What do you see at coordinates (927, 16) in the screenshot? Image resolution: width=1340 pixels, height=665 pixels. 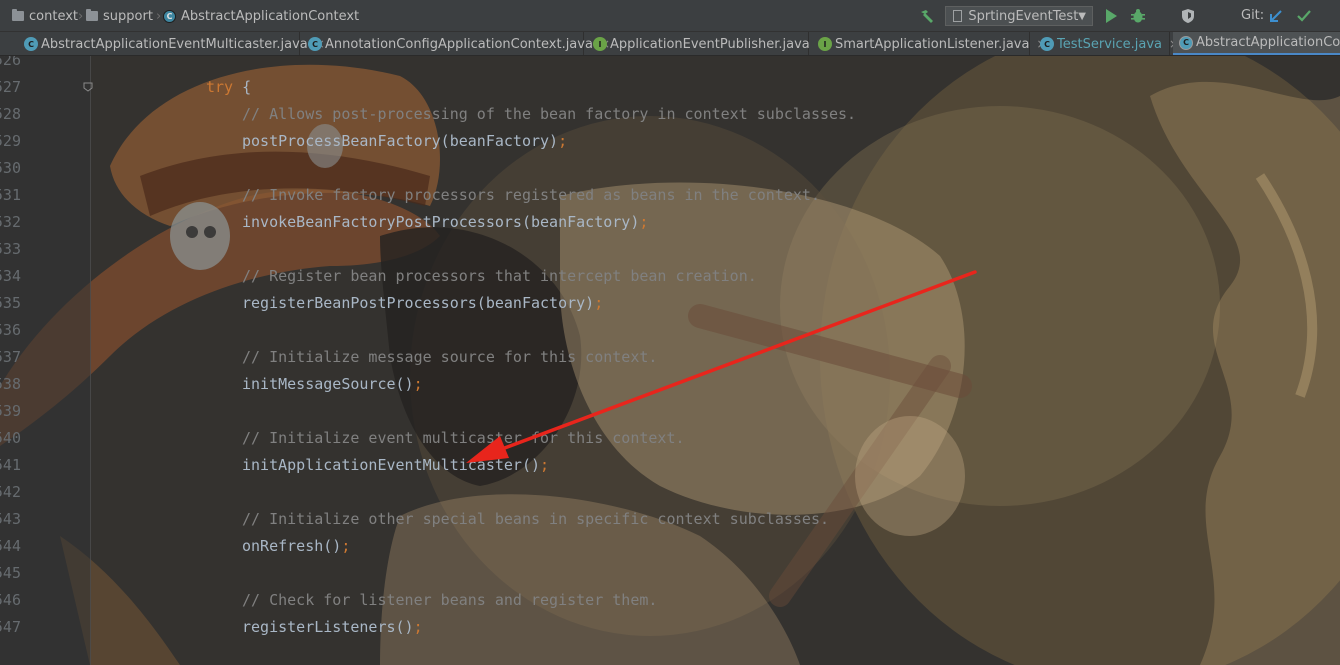 I see `build-hammer-icon` at bounding box center [927, 16].